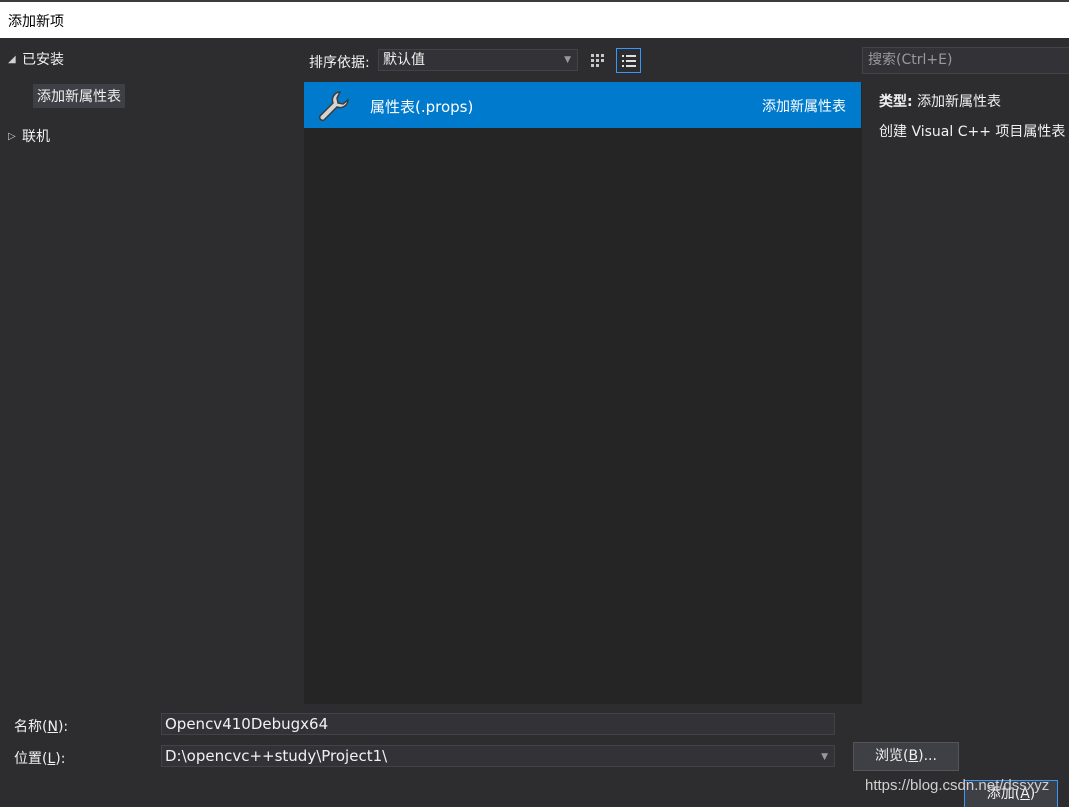 This screenshot has height=807, width=1069. I want to click on list-item-name: 属性表(.props), so click(422, 107).